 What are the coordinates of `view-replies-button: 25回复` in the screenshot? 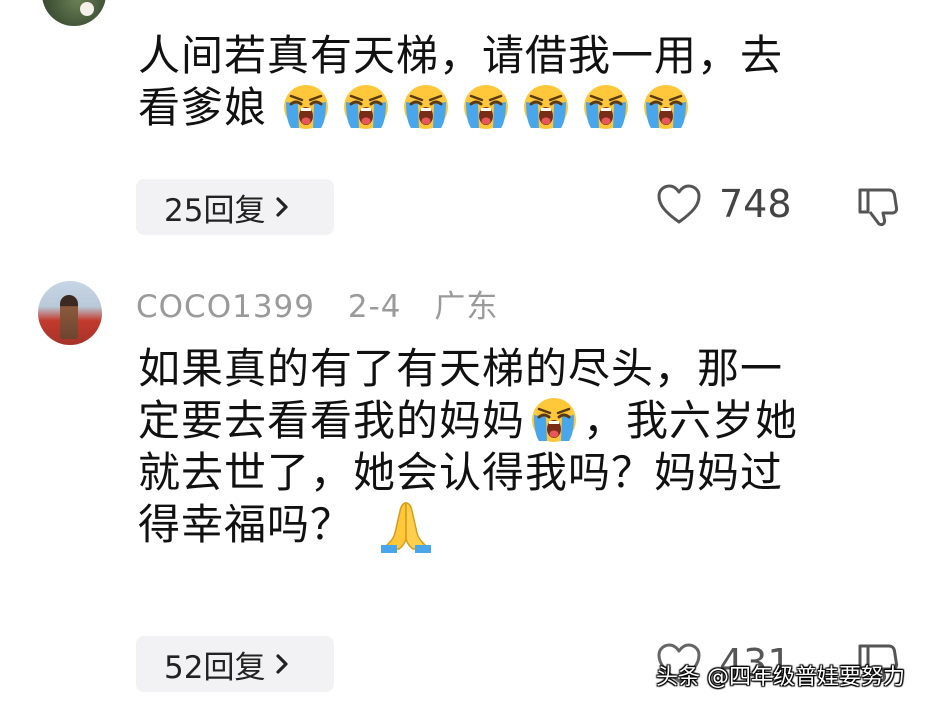 It's located at (235, 207).